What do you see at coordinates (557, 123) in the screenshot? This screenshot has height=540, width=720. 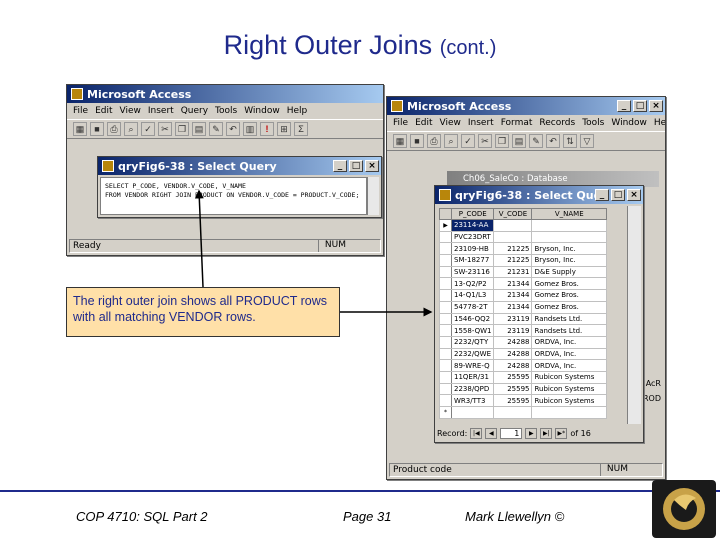 I see `menu-item: Records` at bounding box center [557, 123].